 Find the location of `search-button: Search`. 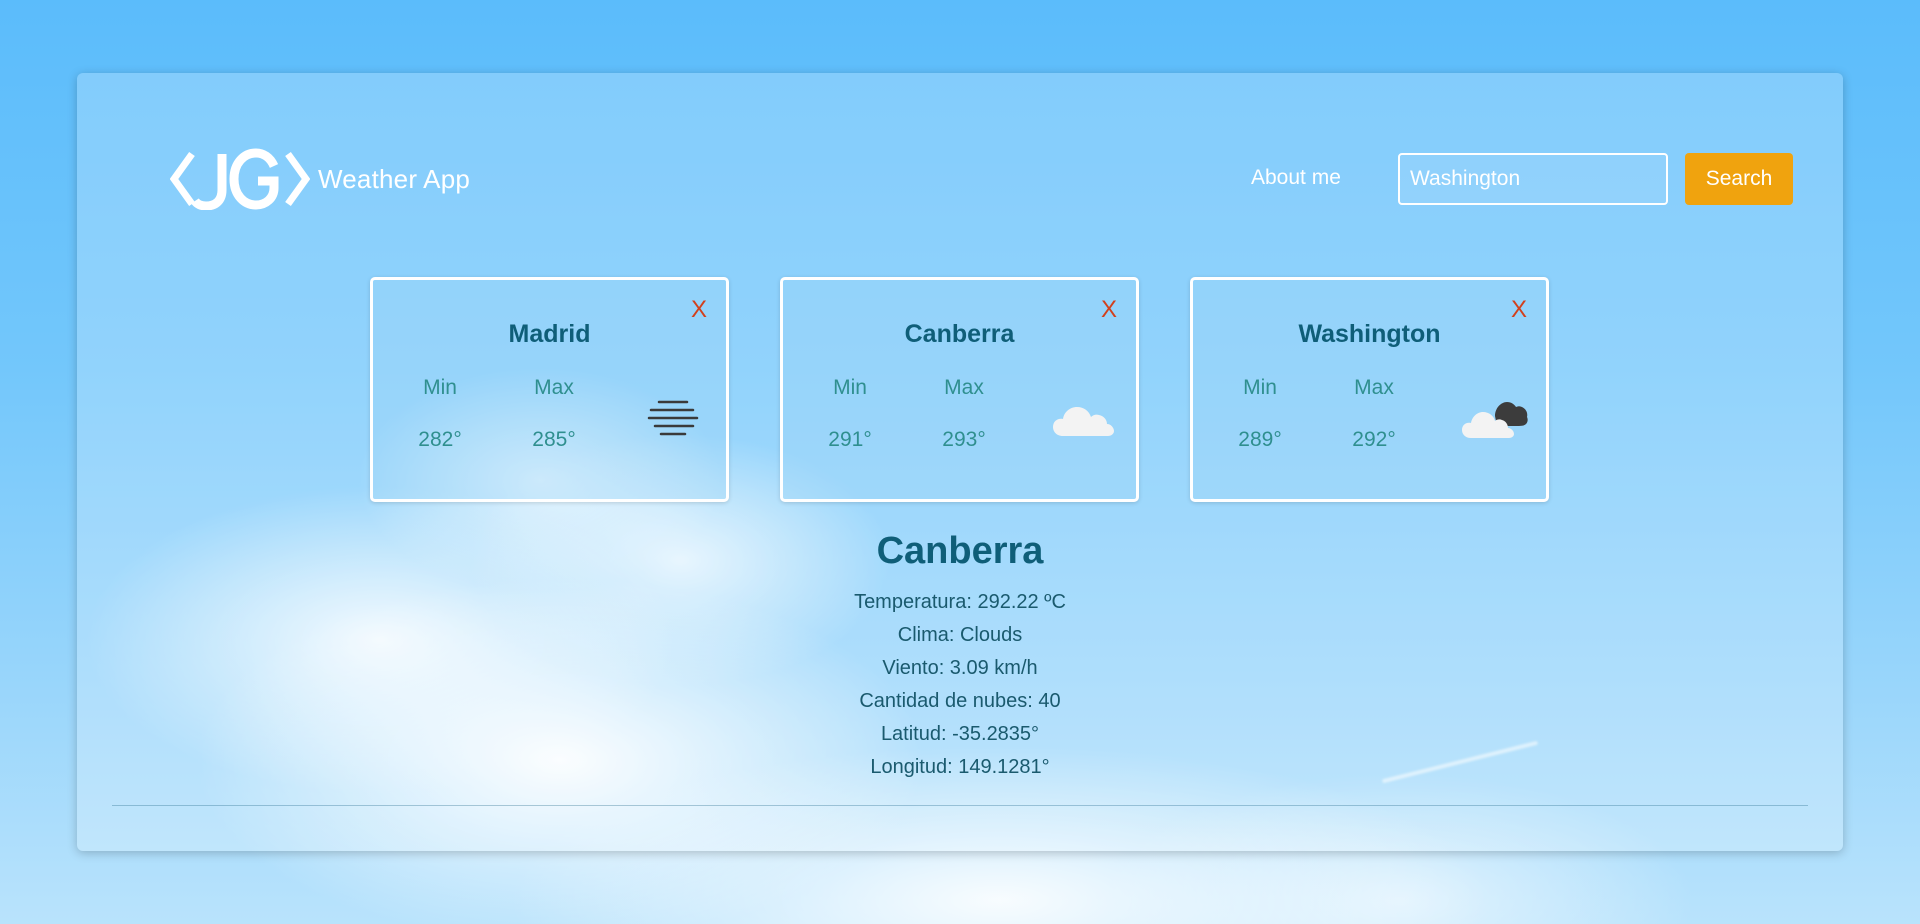

search-button: Search is located at coordinates (1739, 179).